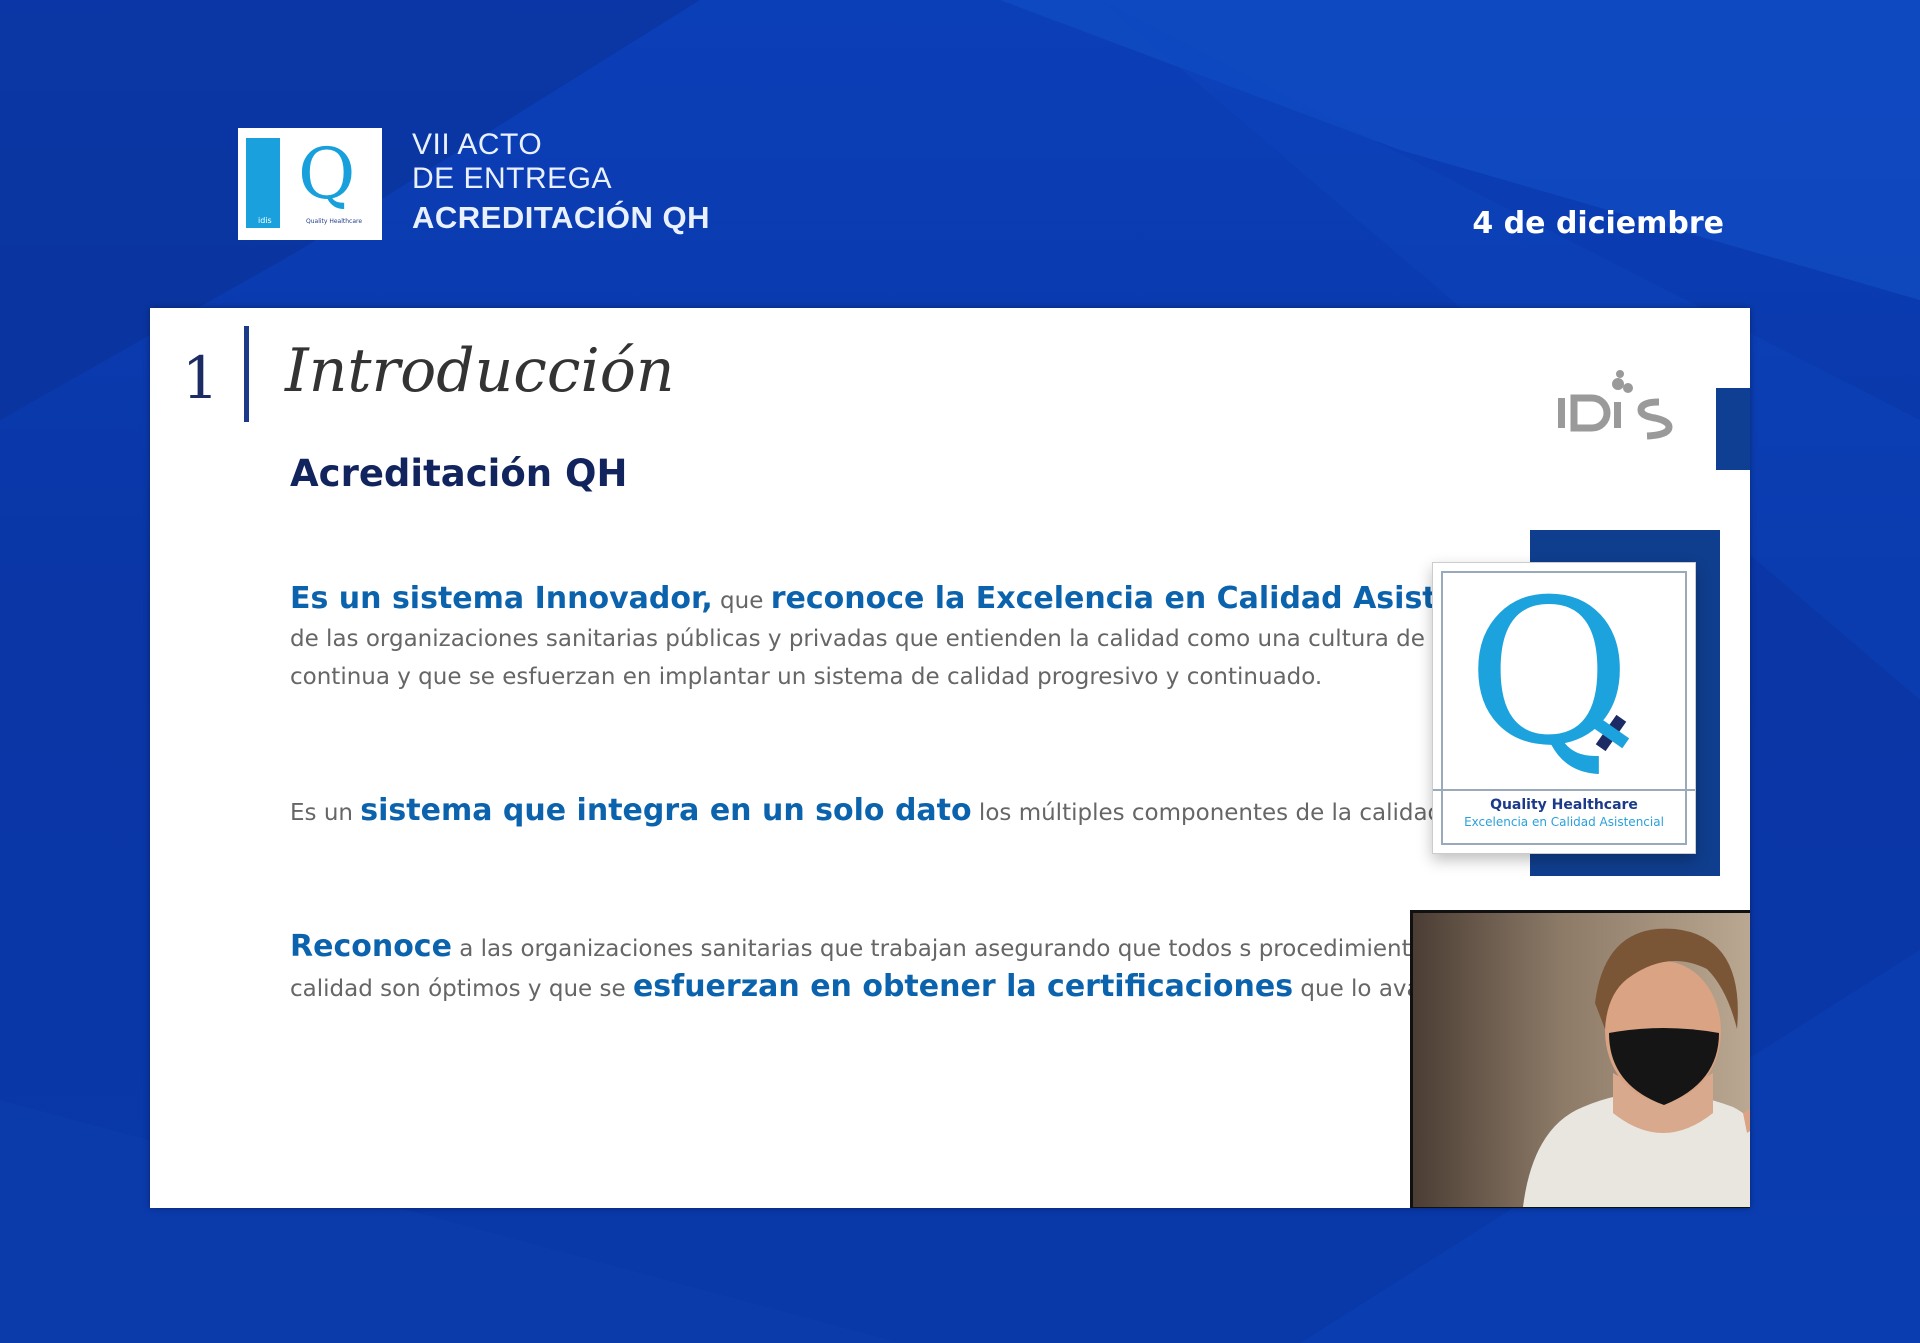  What do you see at coordinates (246, 374) in the screenshot?
I see `section-divider` at bounding box center [246, 374].